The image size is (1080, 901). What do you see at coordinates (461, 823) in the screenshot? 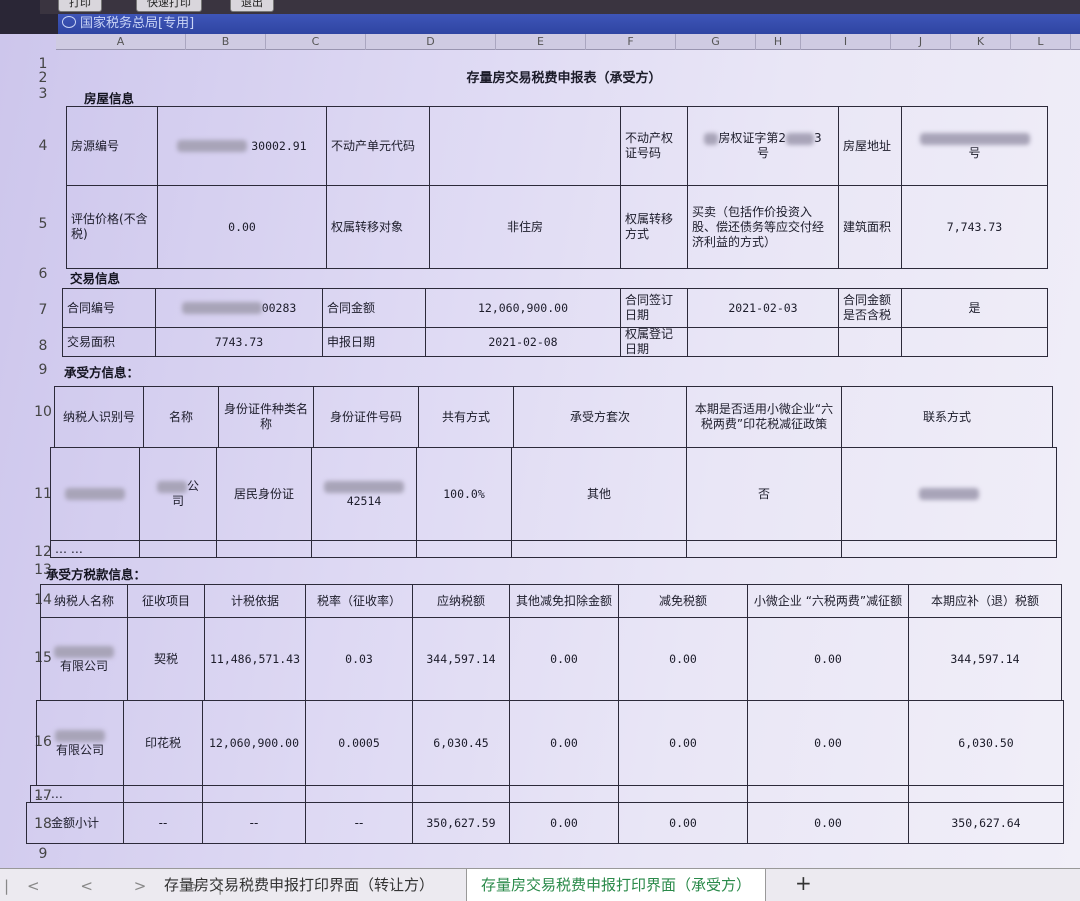
I see `sum-due: 350,627.59` at bounding box center [461, 823].